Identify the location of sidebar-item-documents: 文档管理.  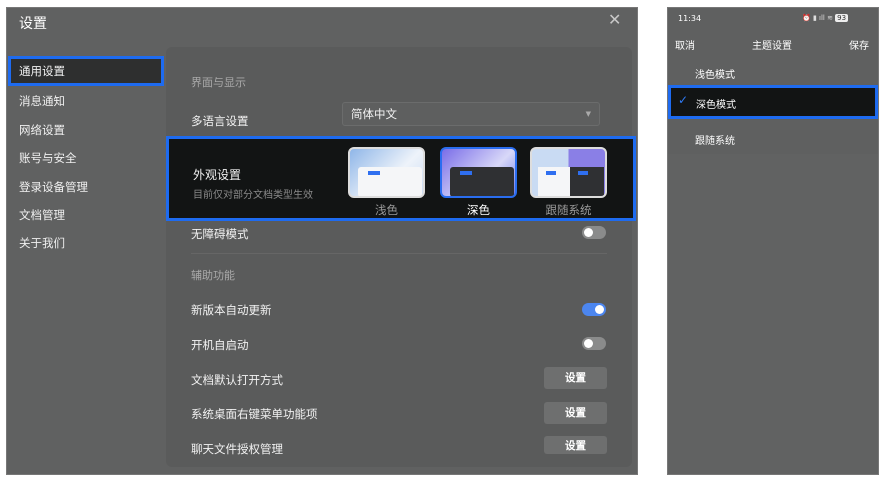
(86, 215).